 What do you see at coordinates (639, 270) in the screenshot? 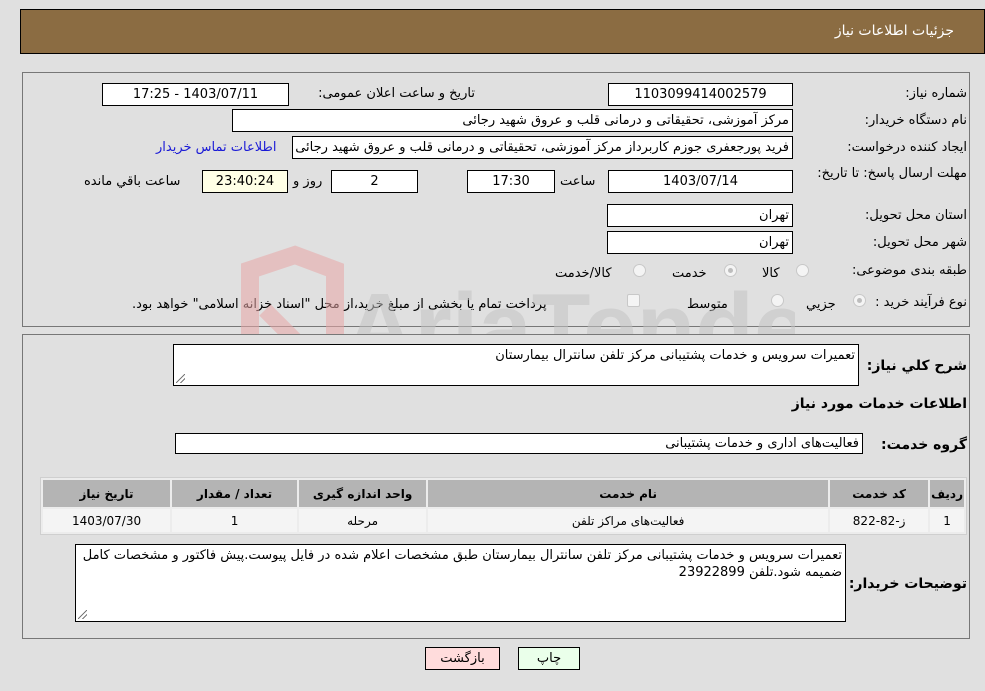
I see `category-radio-goods-service` at bounding box center [639, 270].